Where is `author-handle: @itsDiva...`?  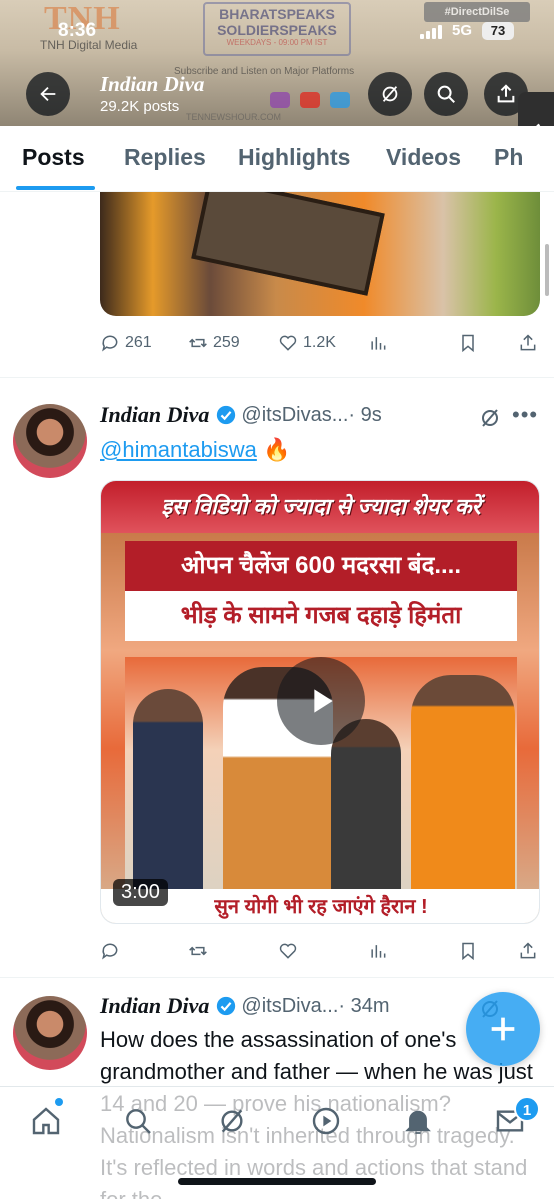
author-handle: @itsDiva... is located at coordinates (289, 1006).